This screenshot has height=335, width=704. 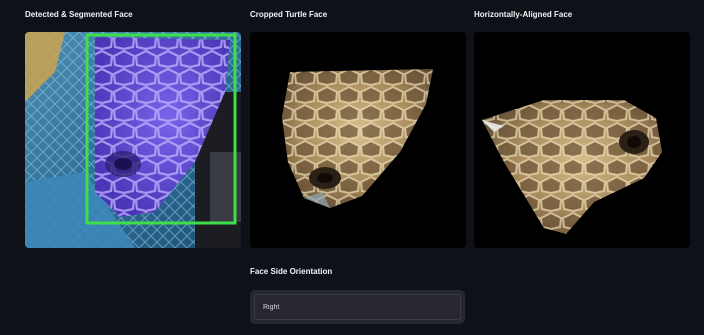 I want to click on orientation-label: Face Side Orientation, so click(x=291, y=271).